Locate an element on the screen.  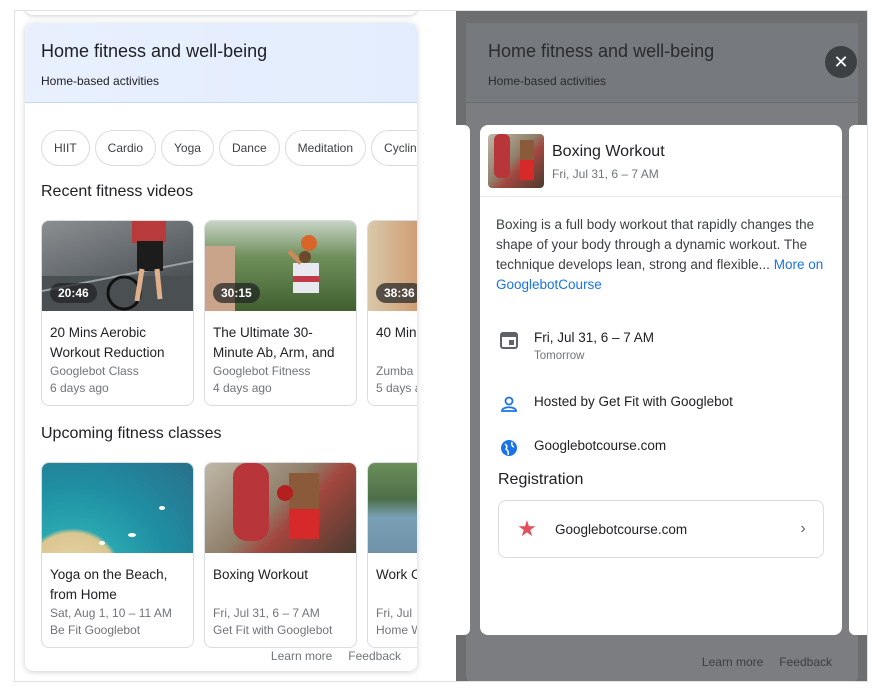
video-source: Googlebot Class is located at coordinates (94, 371).